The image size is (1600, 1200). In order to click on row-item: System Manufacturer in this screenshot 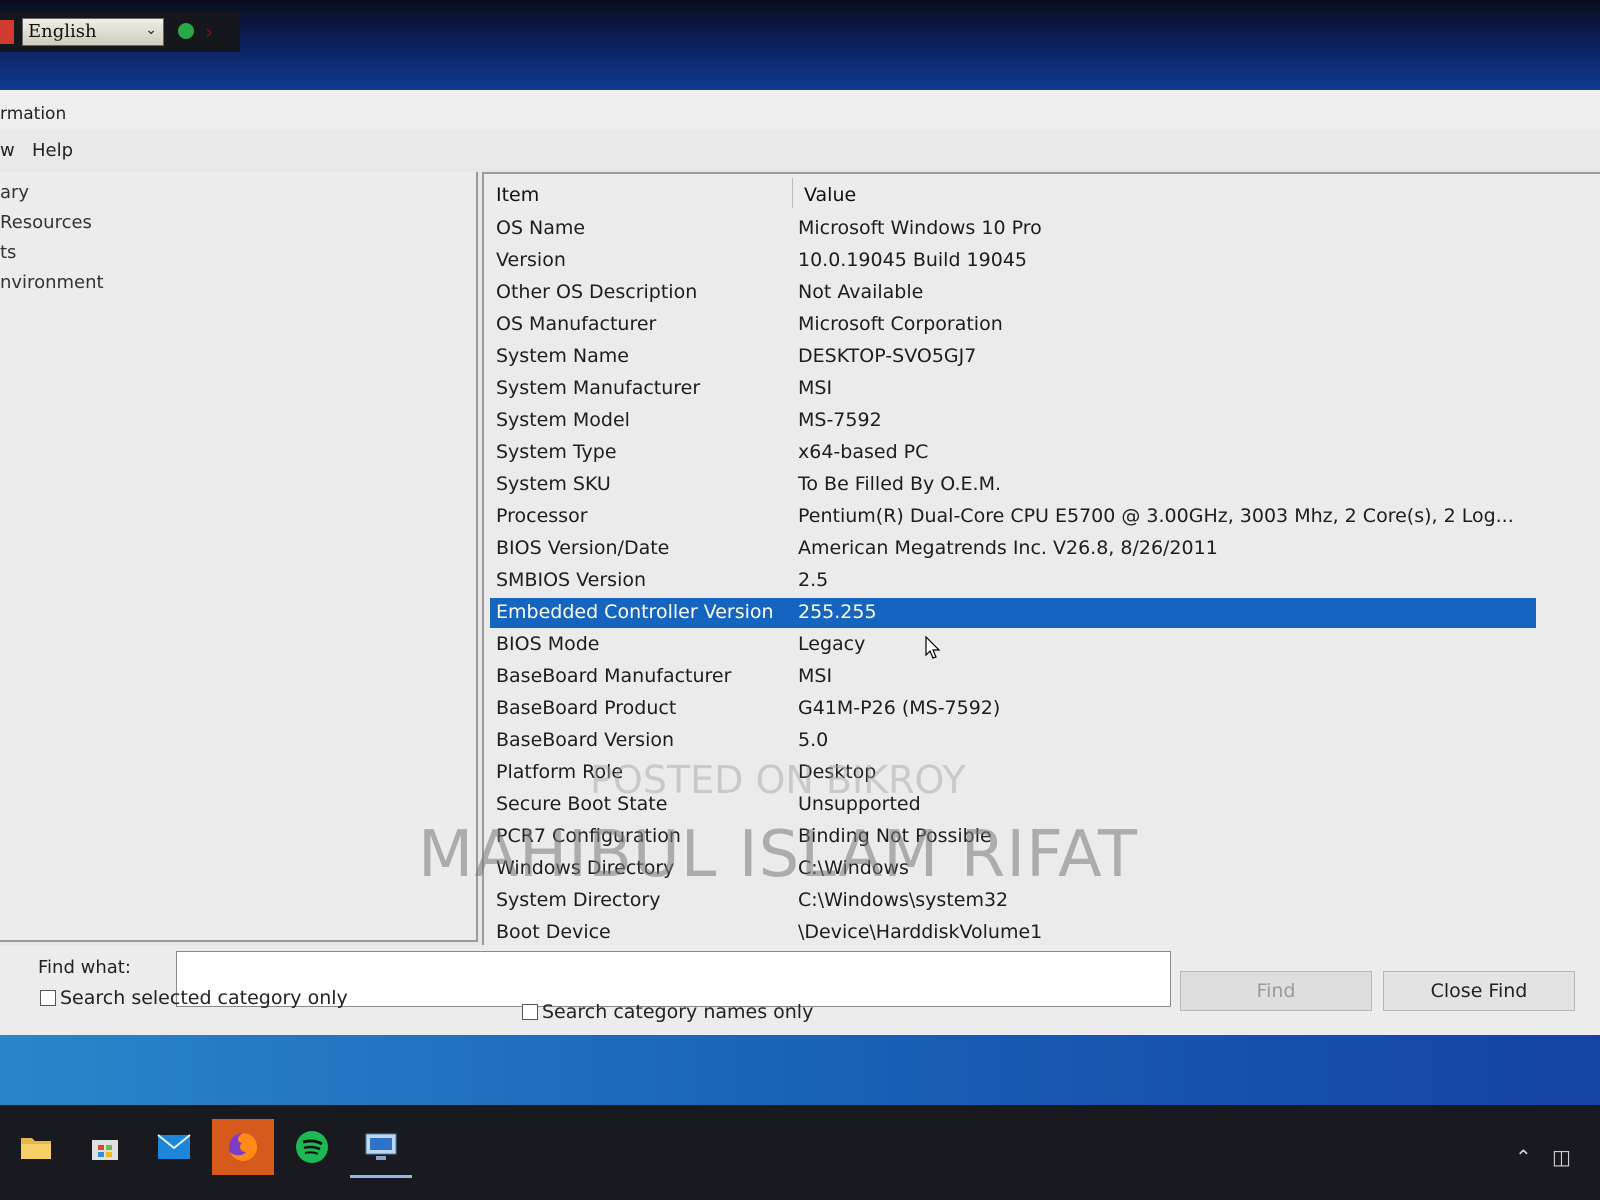, I will do `click(598, 388)`.